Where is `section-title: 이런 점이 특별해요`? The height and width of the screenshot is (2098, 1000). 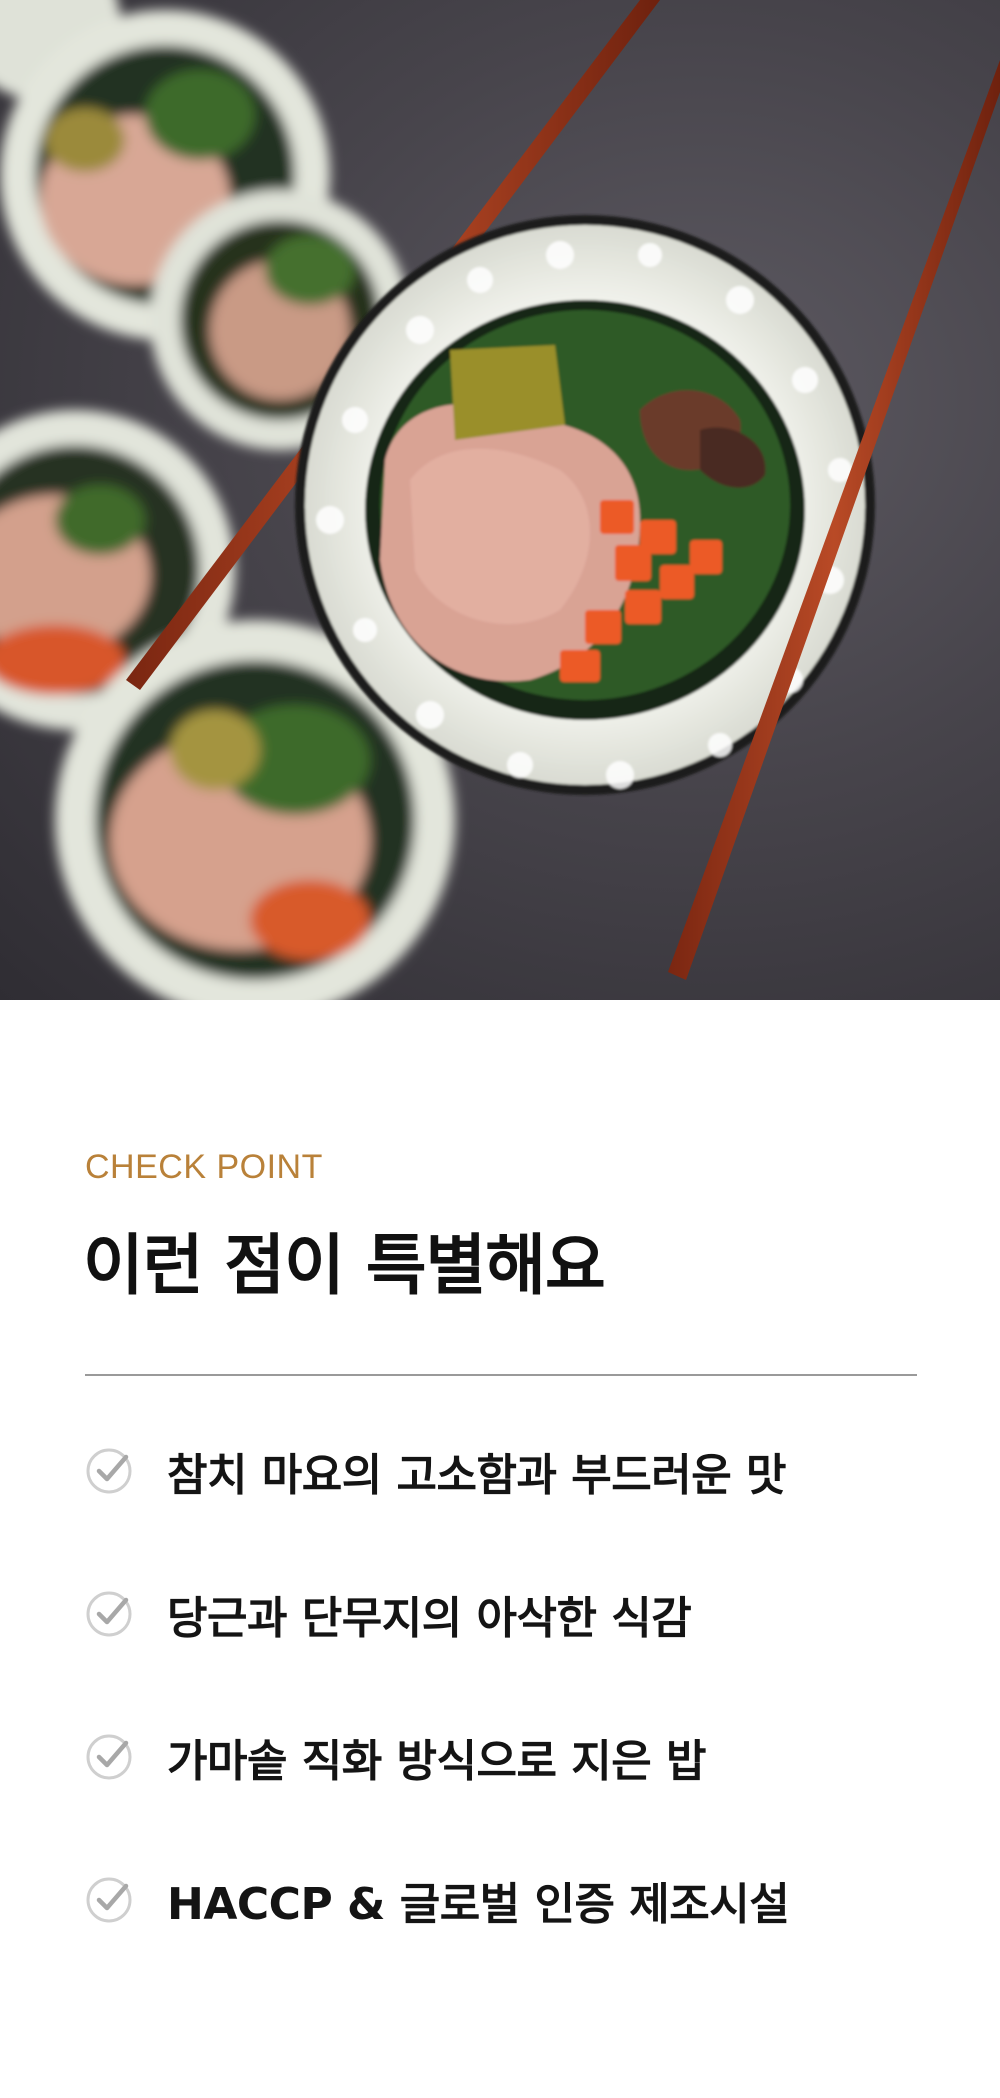
section-title: 이런 점이 특별해요 is located at coordinates (344, 1265).